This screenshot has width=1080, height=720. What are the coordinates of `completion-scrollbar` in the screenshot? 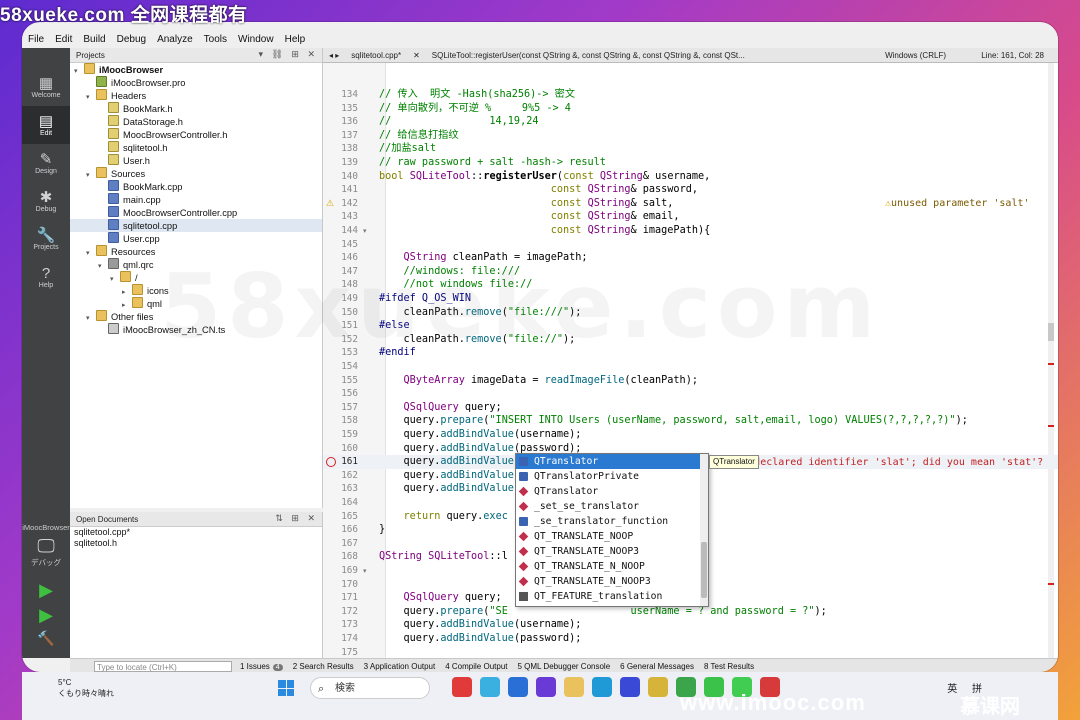 It's located at (704, 530).